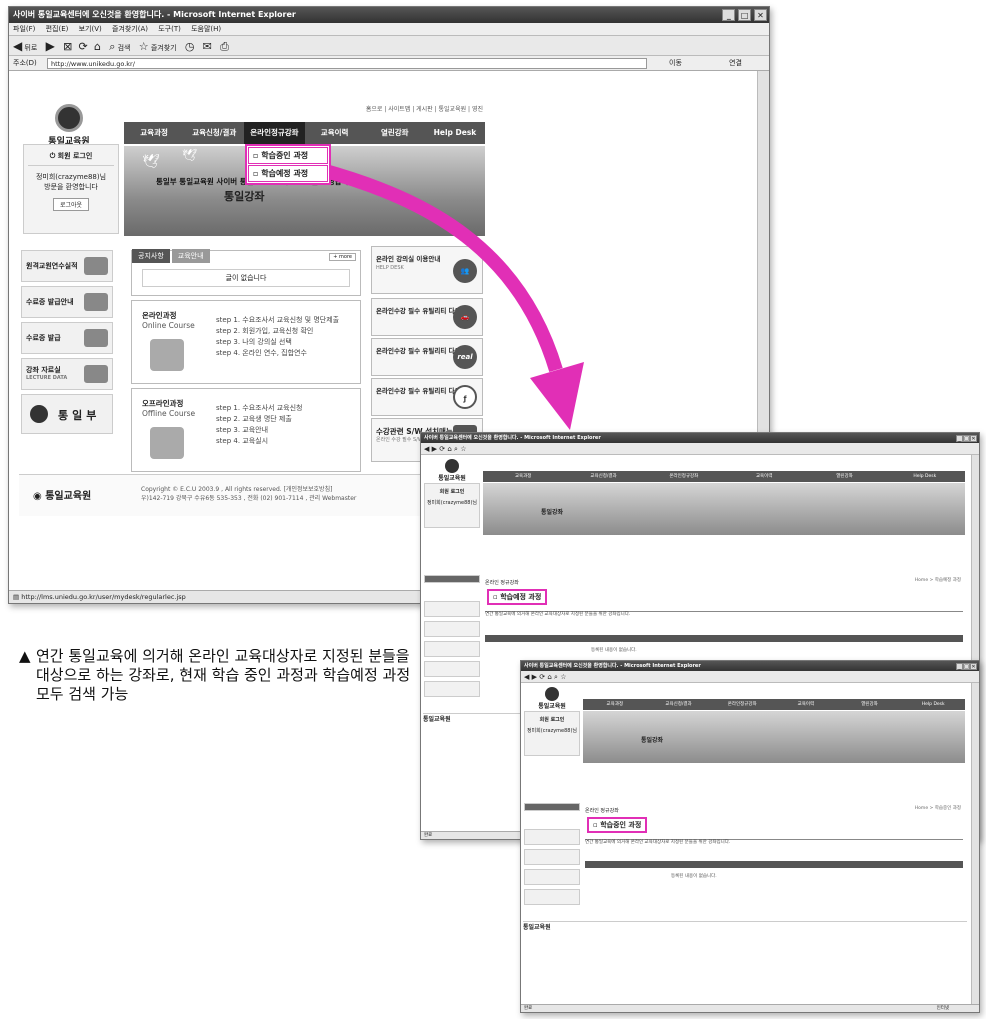  I want to click on go-button: 이동, so click(675, 63).